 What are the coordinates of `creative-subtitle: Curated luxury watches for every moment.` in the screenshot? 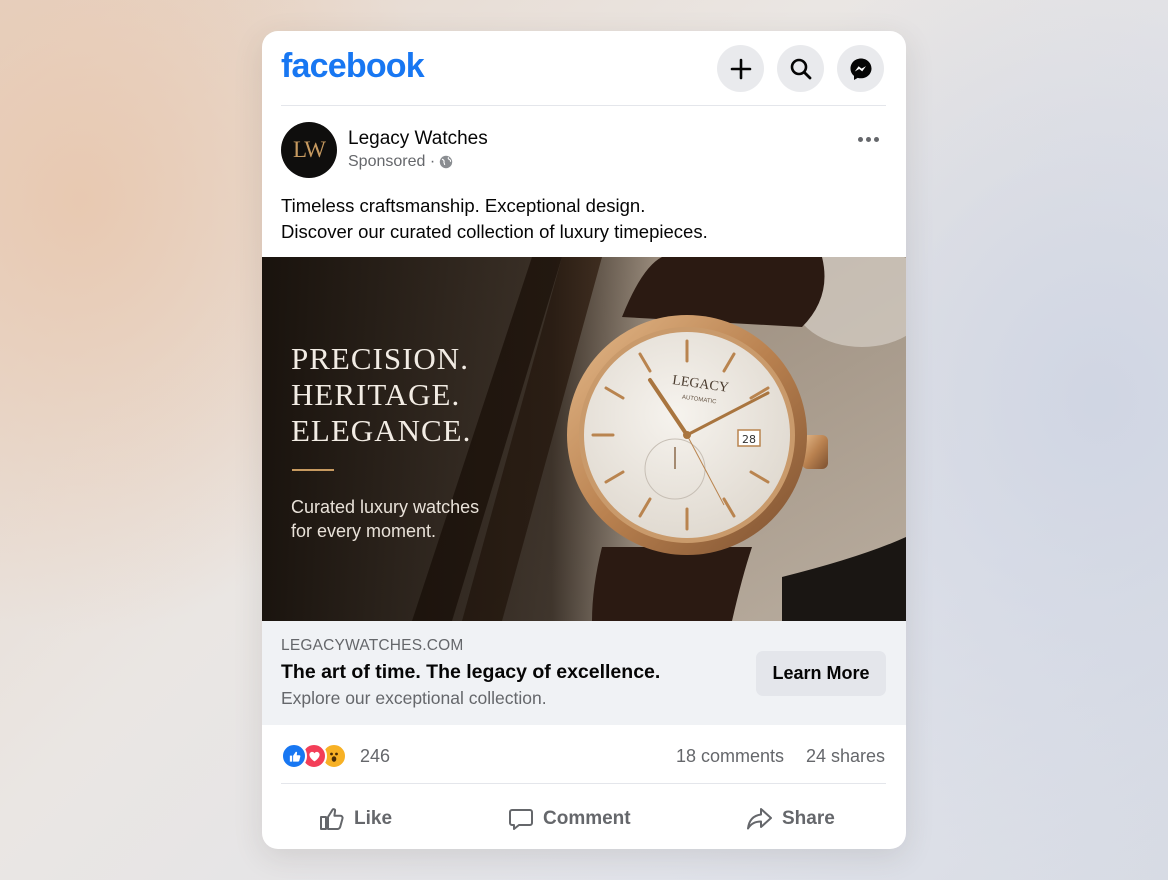 It's located at (385, 519).